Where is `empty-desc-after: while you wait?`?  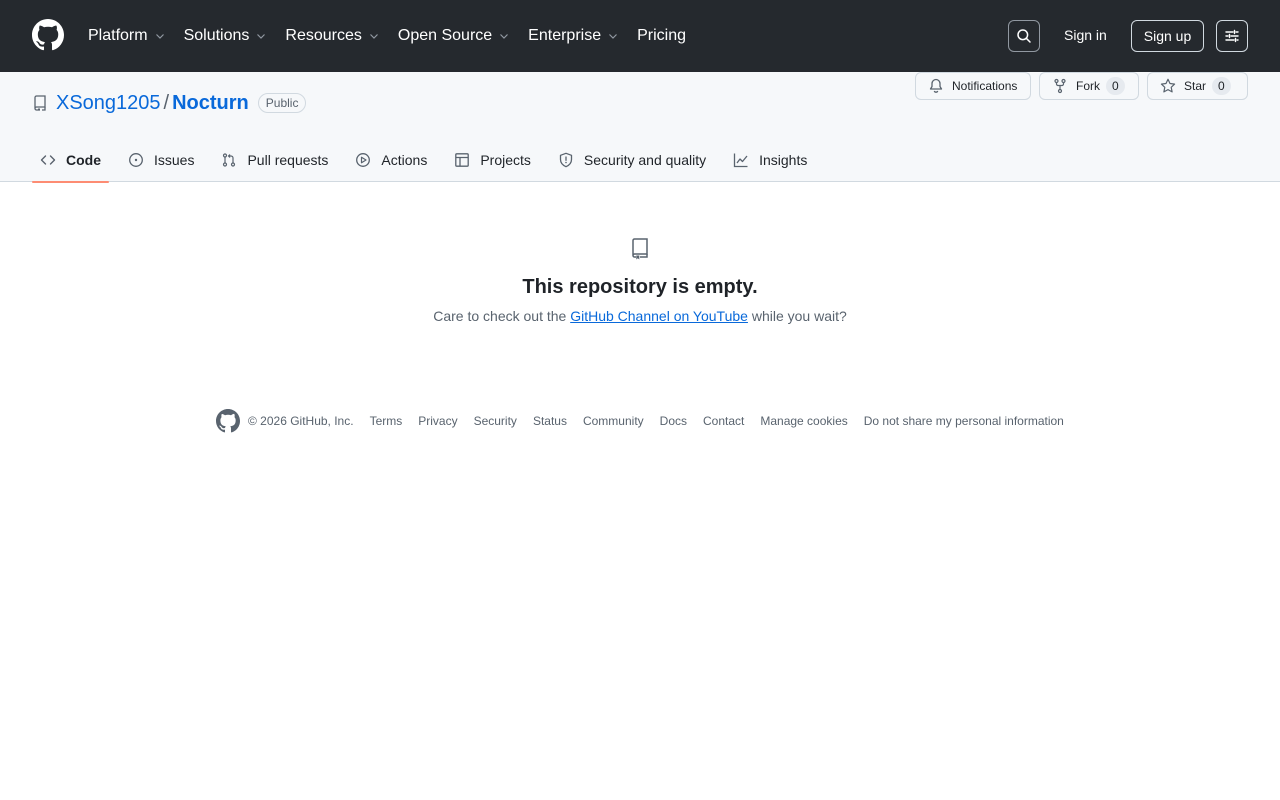 empty-desc-after: while you wait? is located at coordinates (797, 316).